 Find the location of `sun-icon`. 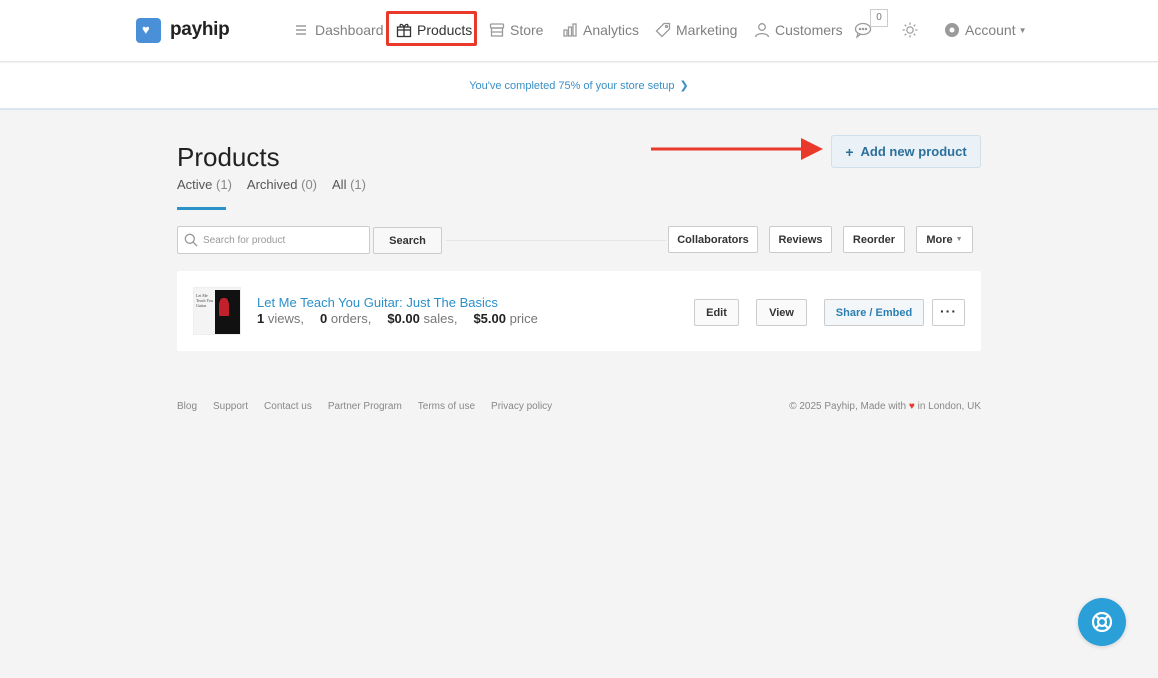

sun-icon is located at coordinates (910, 30).